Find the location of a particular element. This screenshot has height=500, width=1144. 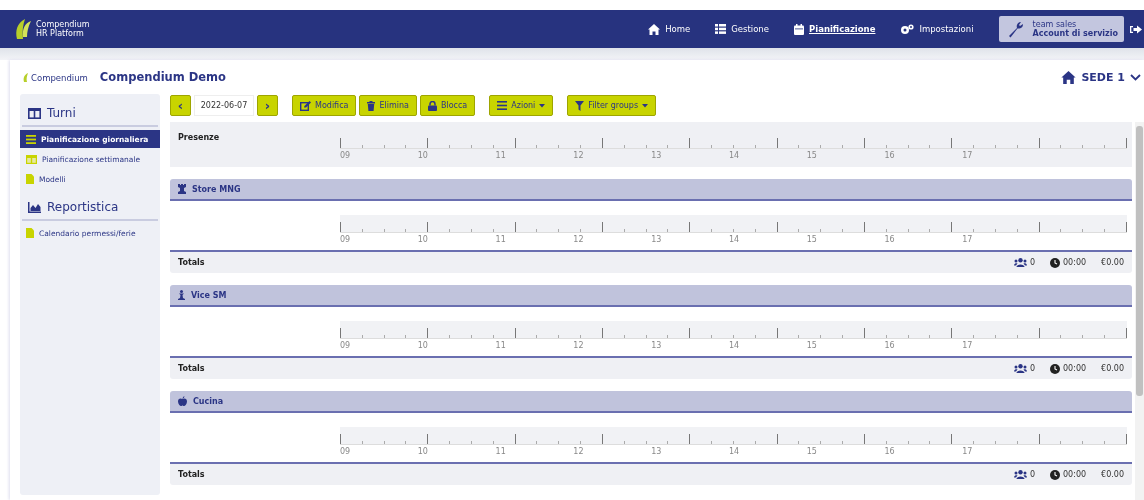

people-count: 0 is located at coordinates (1032, 262).